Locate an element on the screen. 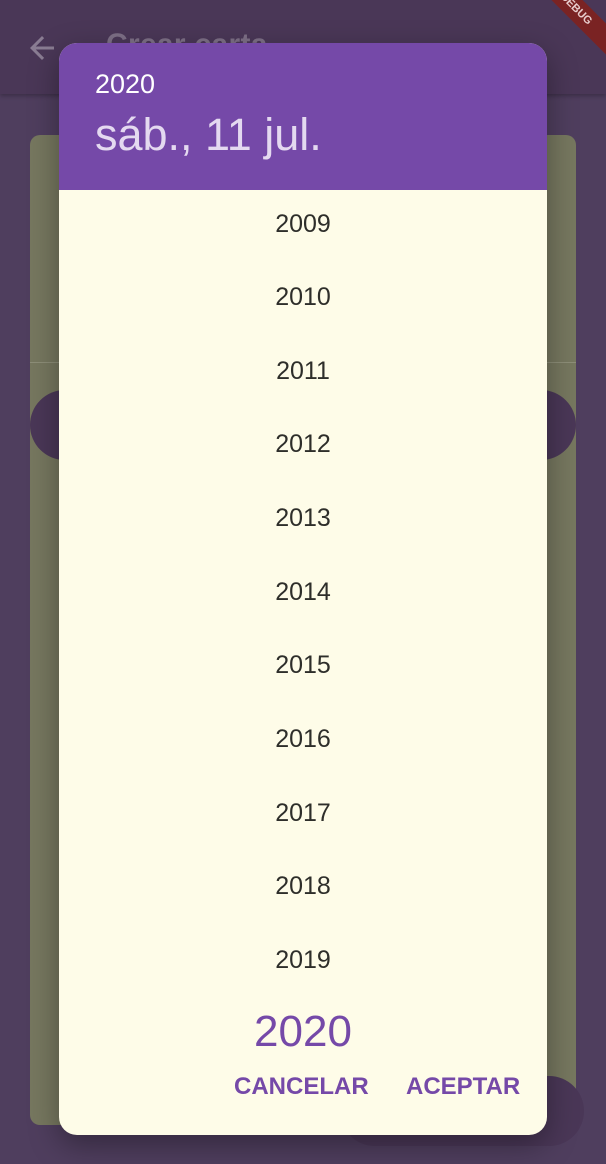  year-item: 2013 is located at coordinates (303, 518).